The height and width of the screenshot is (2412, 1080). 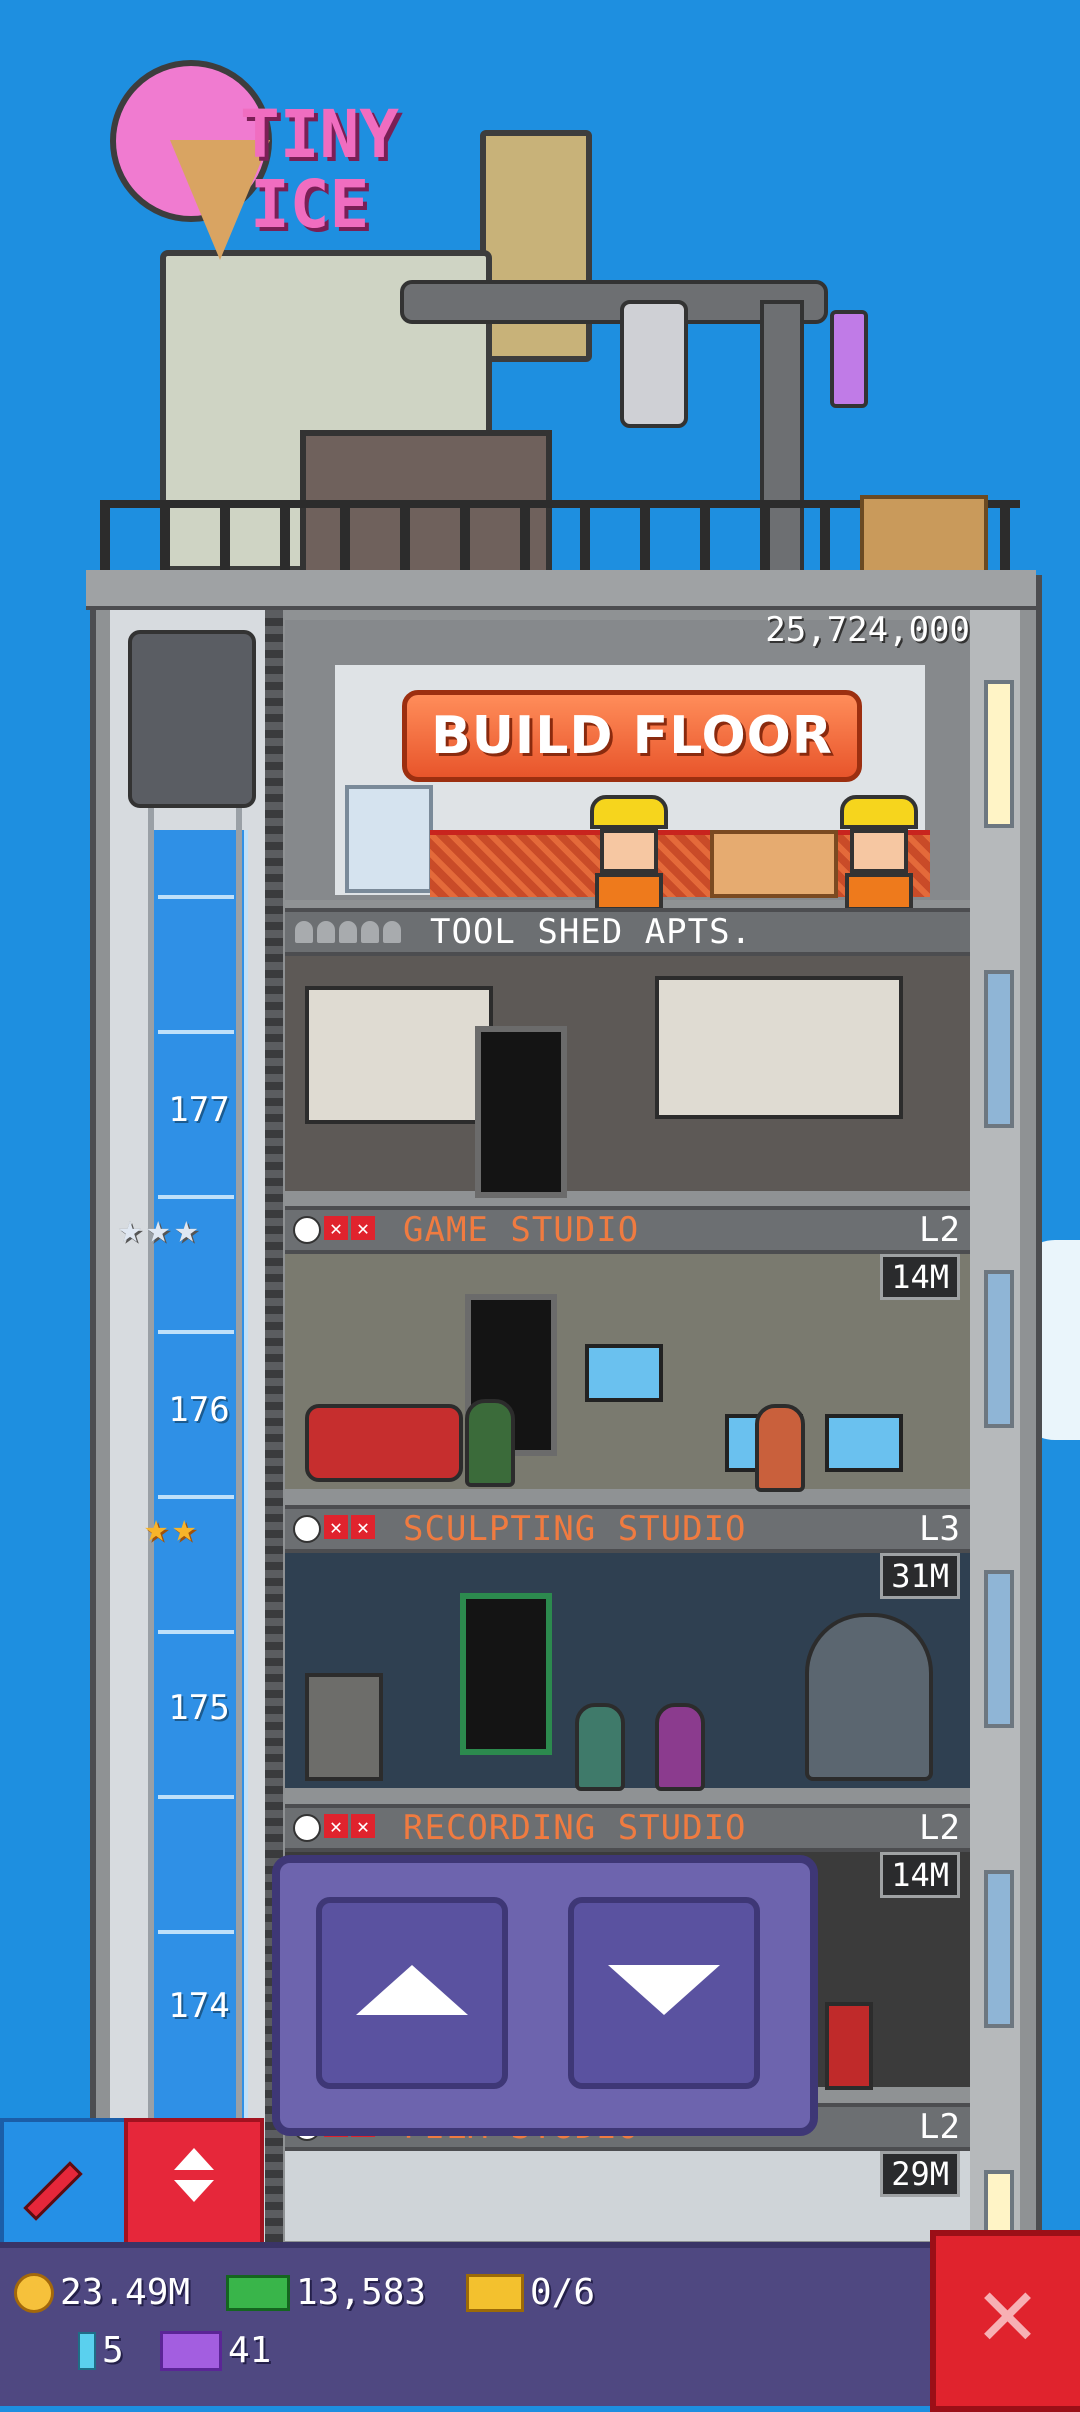 What do you see at coordinates (920, 1576) in the screenshot?
I see `floor-cost-tag: 31M` at bounding box center [920, 1576].